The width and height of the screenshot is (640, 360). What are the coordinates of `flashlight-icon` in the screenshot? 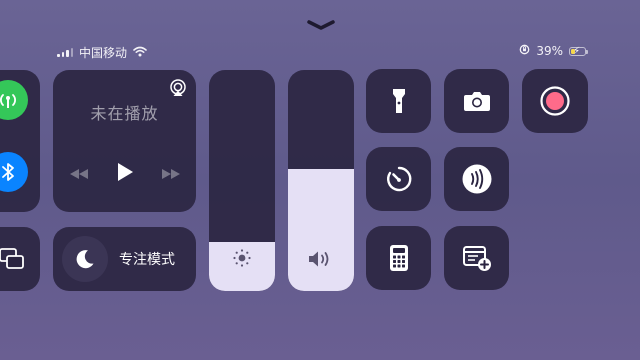 It's located at (398, 101).